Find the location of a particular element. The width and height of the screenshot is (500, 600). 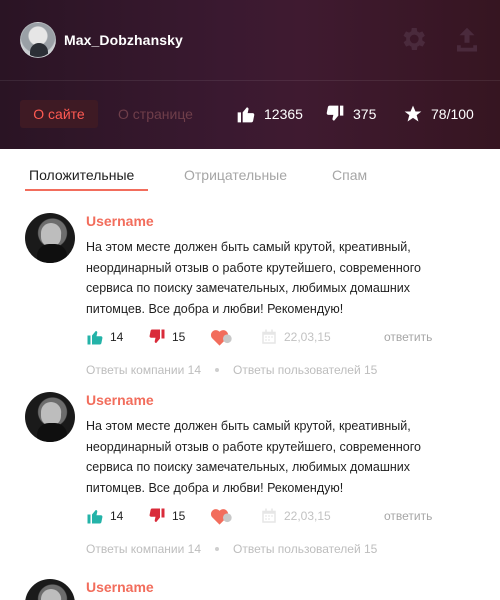

avatar is located at coordinates (38, 40).